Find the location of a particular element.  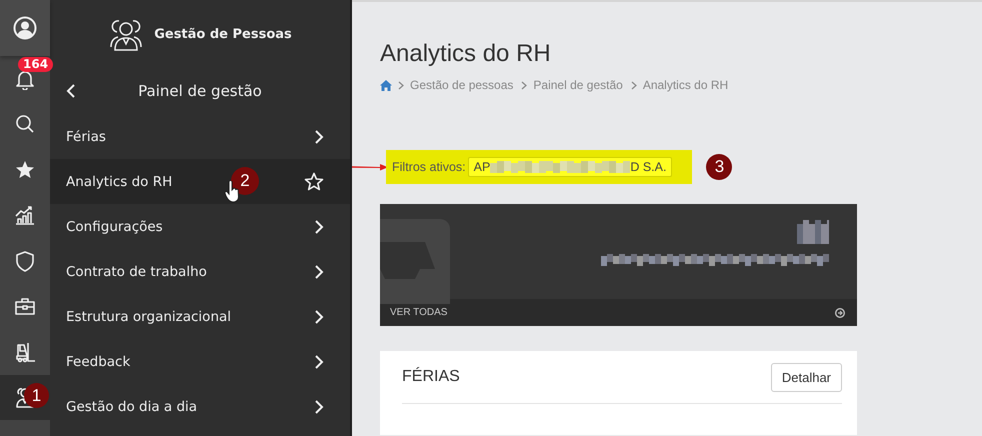

forklift-icon is located at coordinates (25, 351).